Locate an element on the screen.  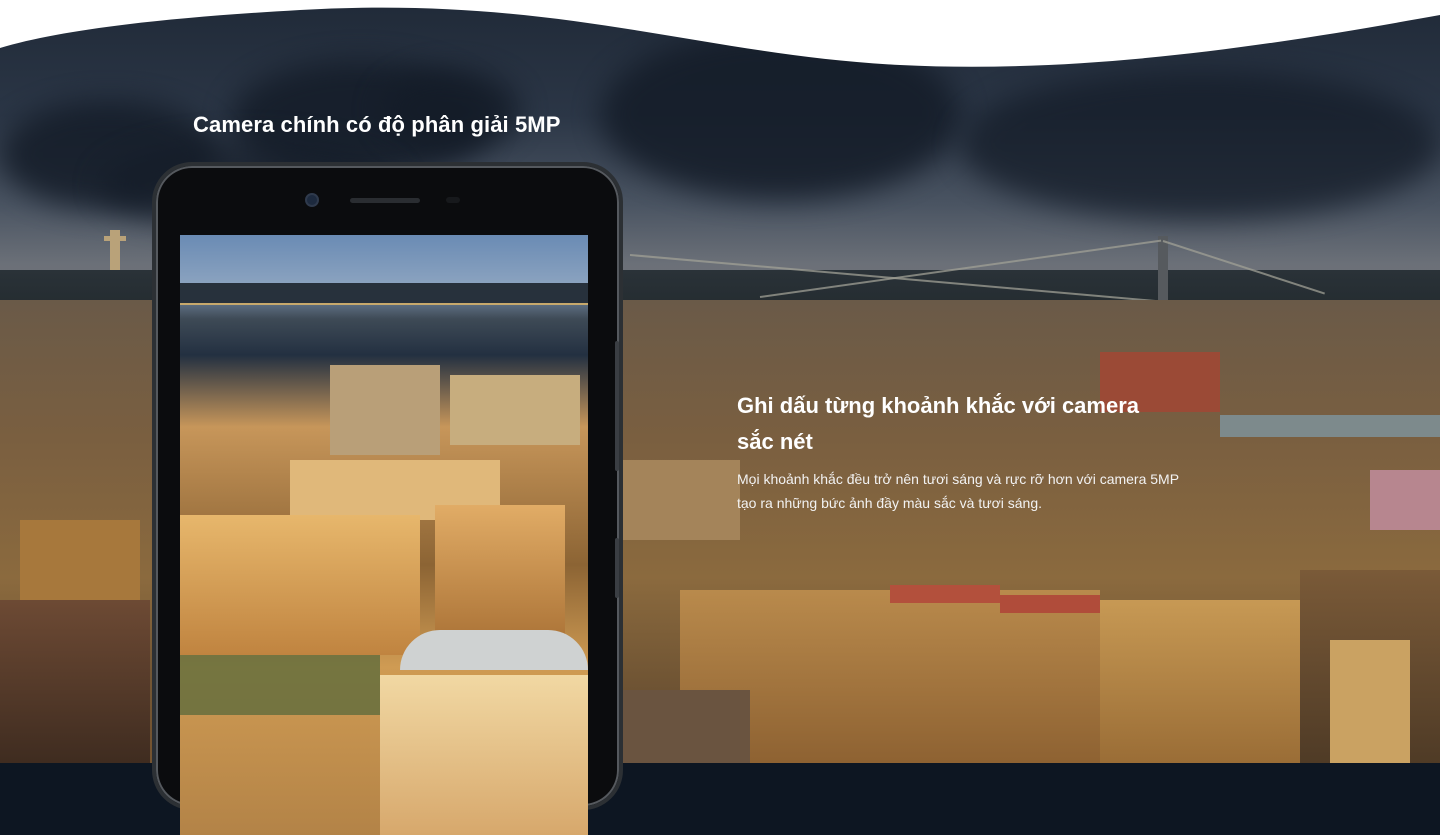
front-camera-icon is located at coordinates (312, 200).